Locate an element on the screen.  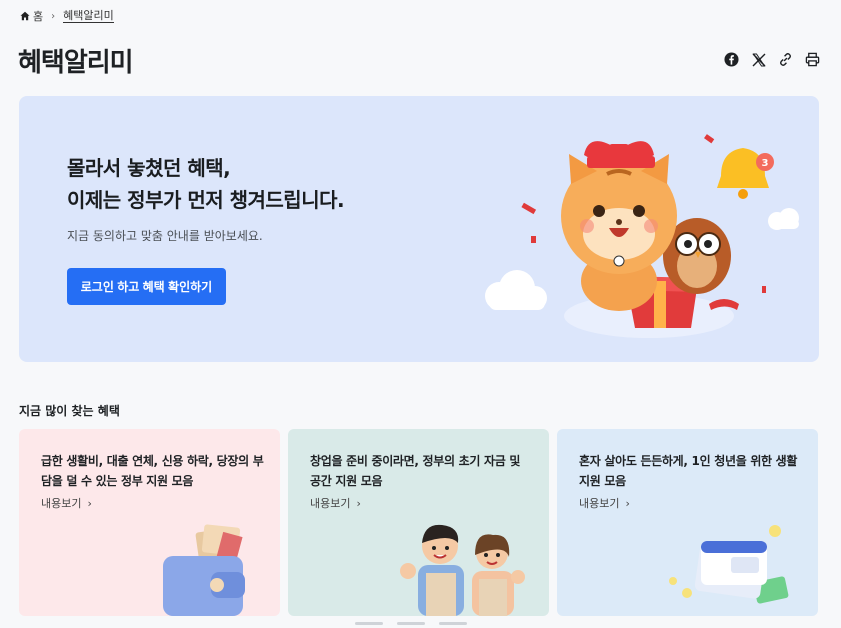
wallet-money-icon is located at coordinates (204, 570).